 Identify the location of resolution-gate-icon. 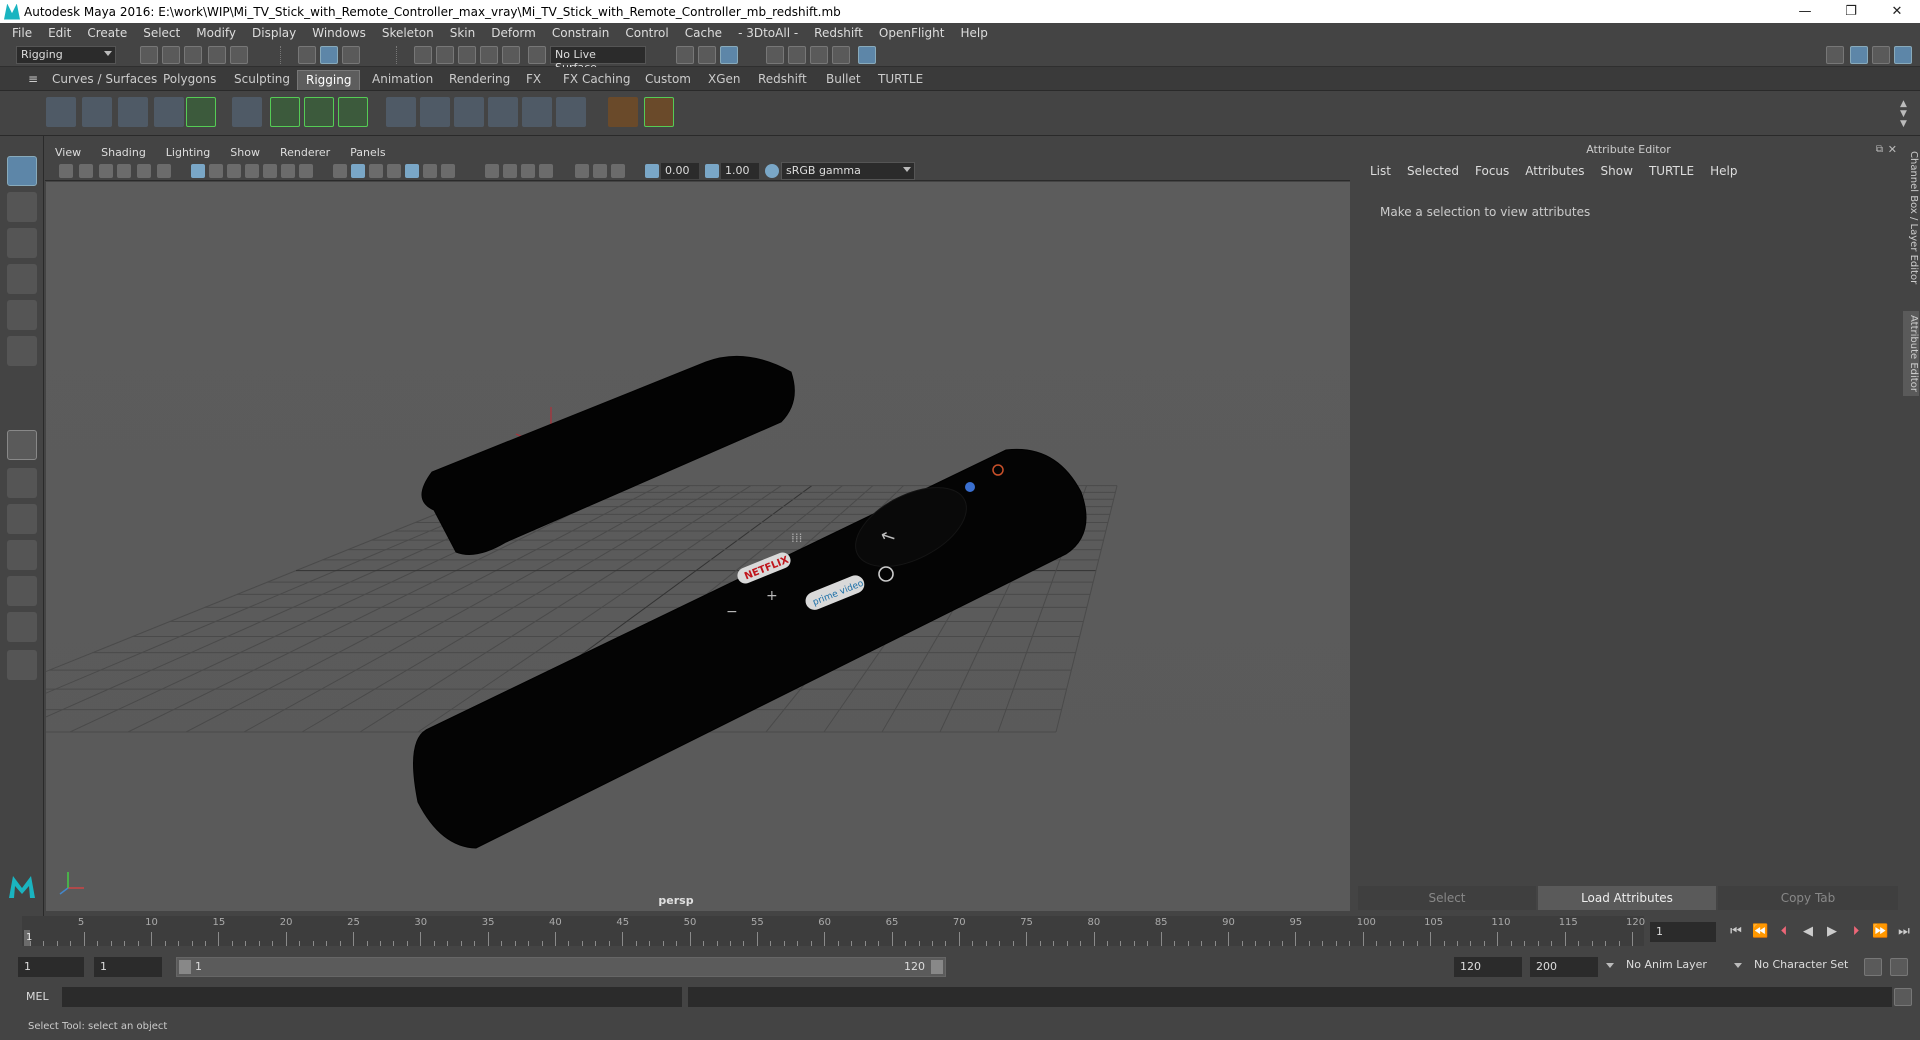
(234, 171).